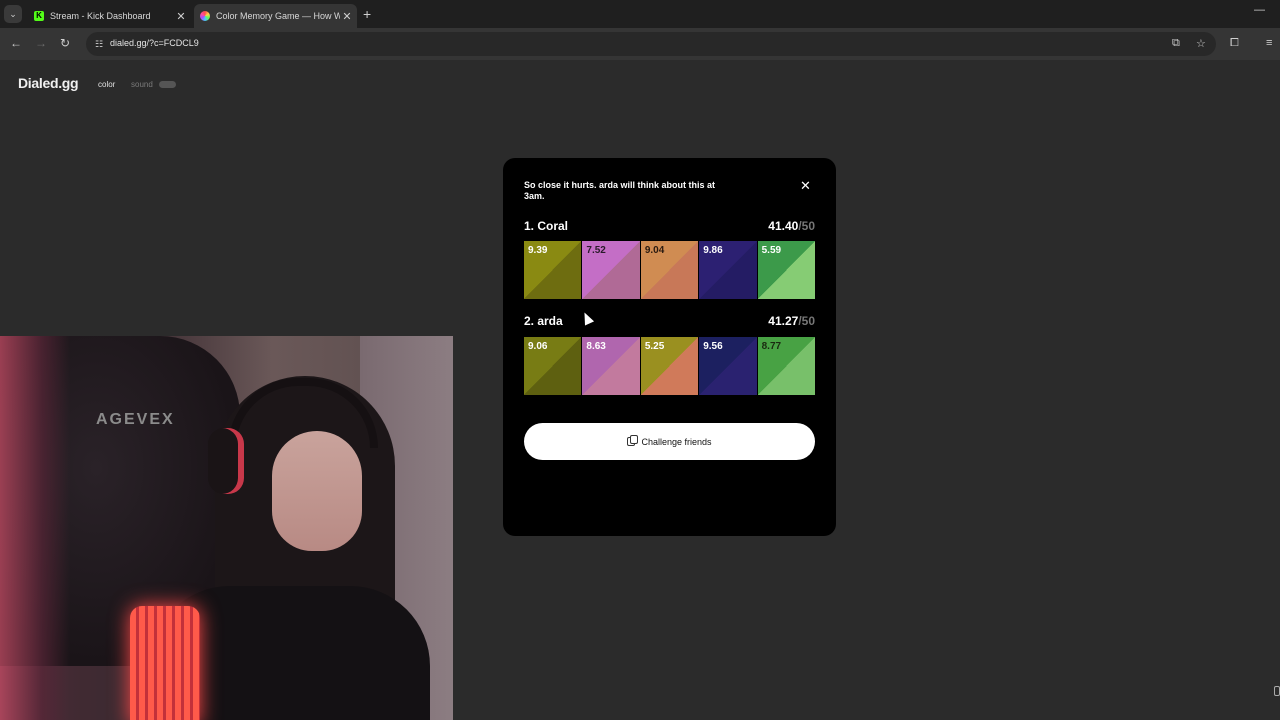 The height and width of the screenshot is (720, 1280). What do you see at coordinates (48, 83) in the screenshot?
I see `site-logo: Dialed.gg` at bounding box center [48, 83].